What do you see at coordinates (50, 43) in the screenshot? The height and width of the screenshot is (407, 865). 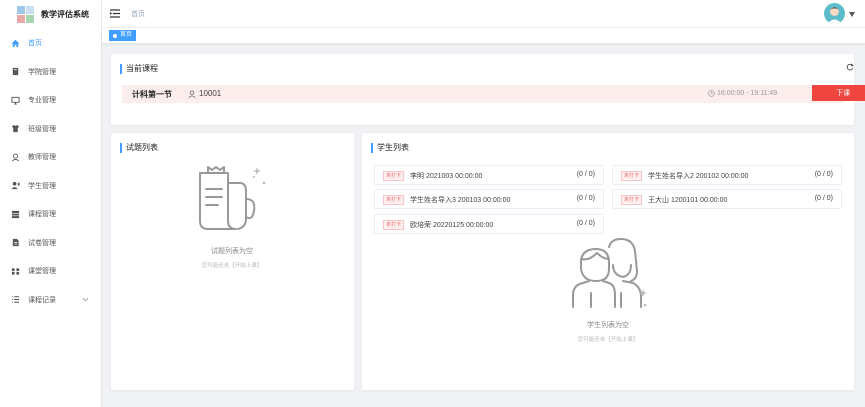 I see `sidebar-item-home: 首页` at bounding box center [50, 43].